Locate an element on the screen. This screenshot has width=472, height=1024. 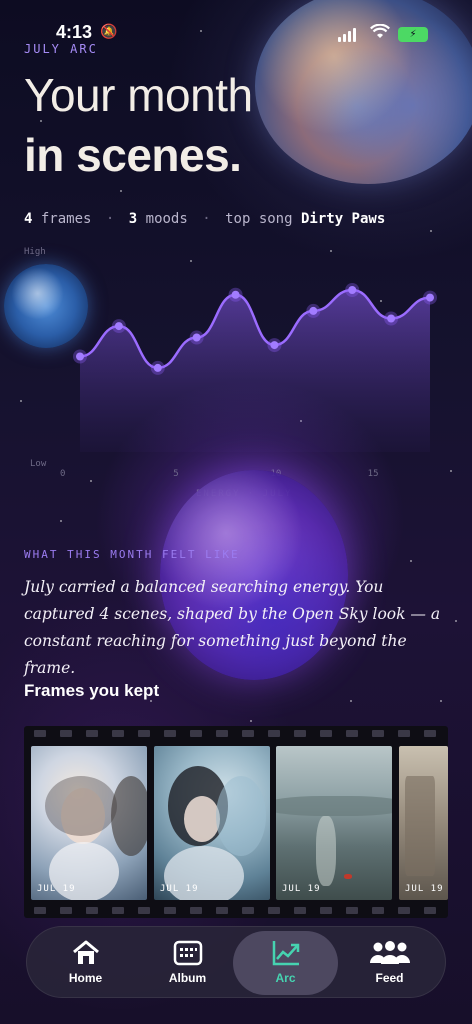
y-axis-high-label: High is located at coordinates (35, 252).